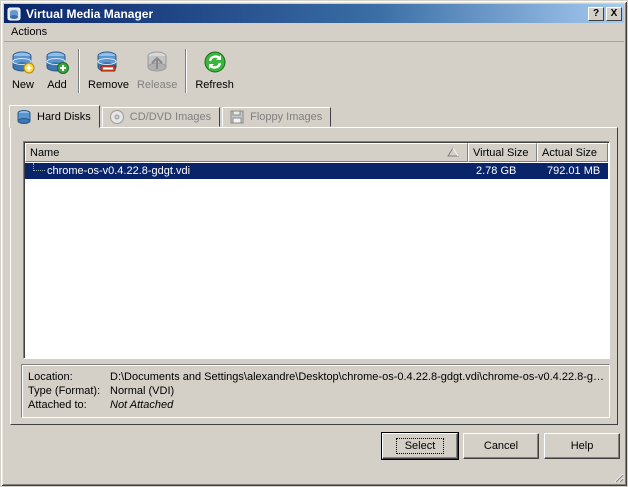 The width and height of the screenshot is (628, 487). I want to click on remove-button: Remove, so click(108, 71).